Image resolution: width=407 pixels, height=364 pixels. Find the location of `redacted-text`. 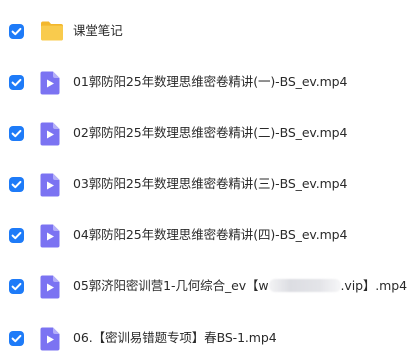

redacted-text is located at coordinates (304, 285).